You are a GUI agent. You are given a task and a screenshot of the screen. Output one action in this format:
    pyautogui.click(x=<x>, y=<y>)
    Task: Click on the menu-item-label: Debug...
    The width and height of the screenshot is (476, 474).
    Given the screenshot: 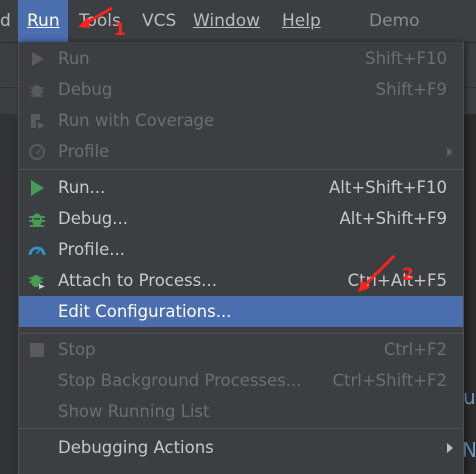 What is the action you would take?
    pyautogui.click(x=93, y=218)
    